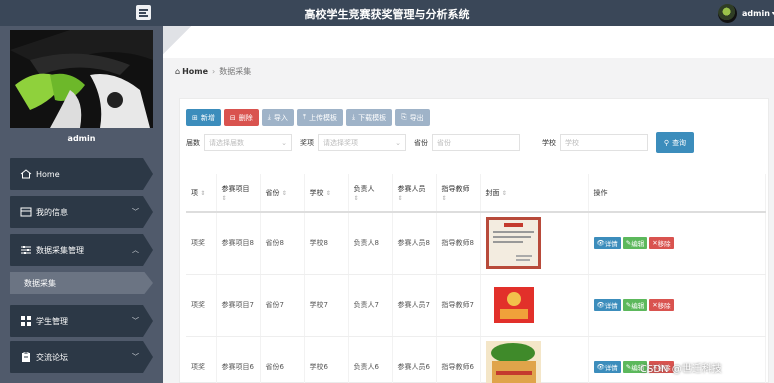 Image resolution: width=774 pixels, height=383 pixels. I want to click on user-menu: admin ▾, so click(746, 13).